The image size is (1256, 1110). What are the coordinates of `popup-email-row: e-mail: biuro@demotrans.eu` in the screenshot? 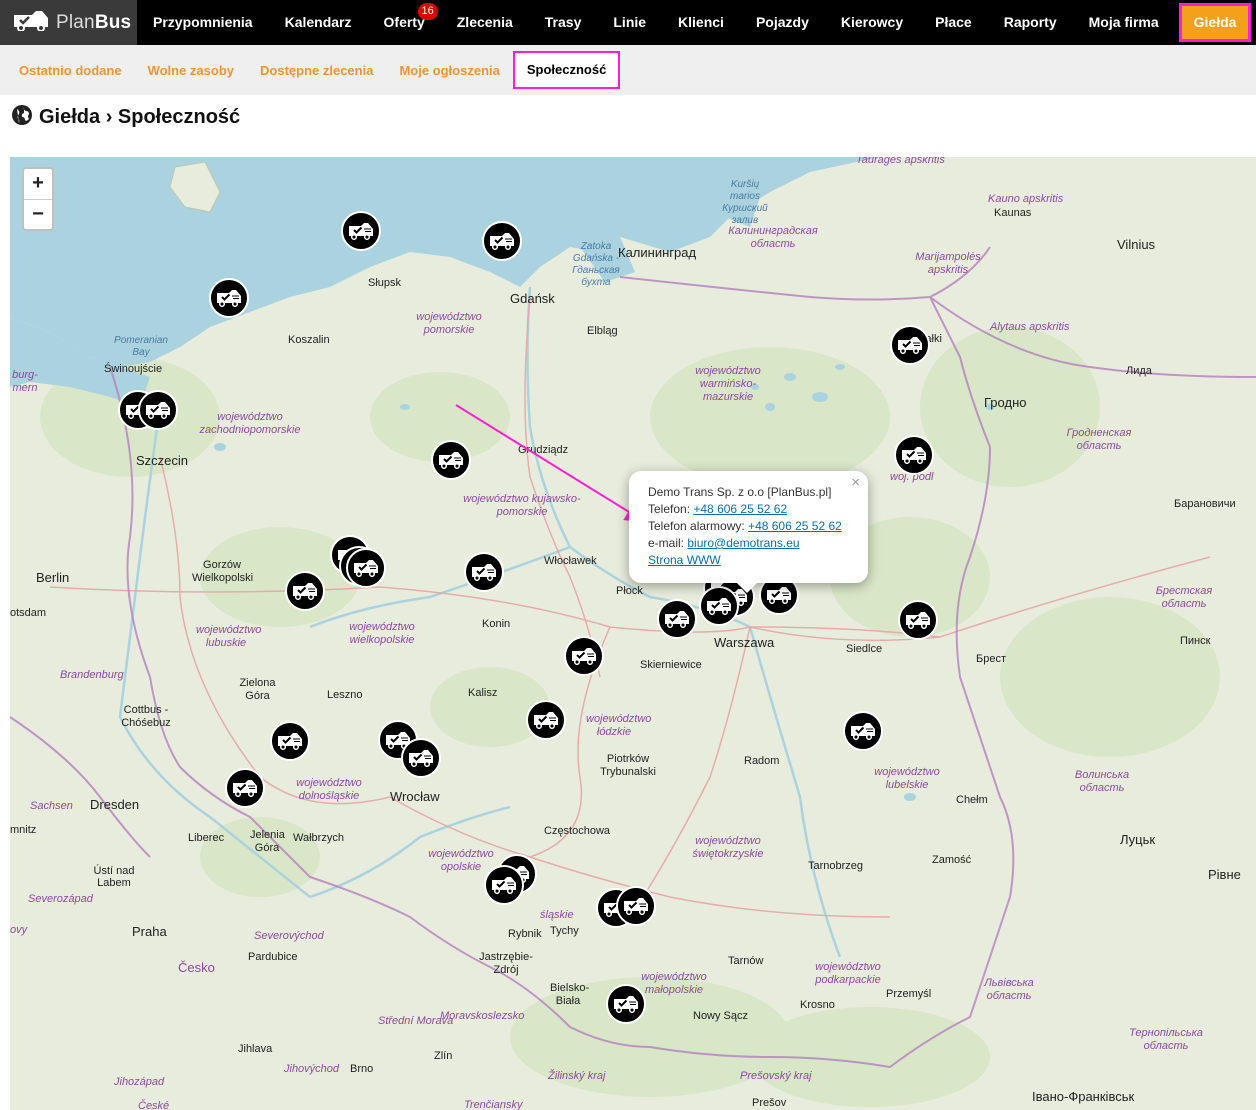 It's located at (748, 543).